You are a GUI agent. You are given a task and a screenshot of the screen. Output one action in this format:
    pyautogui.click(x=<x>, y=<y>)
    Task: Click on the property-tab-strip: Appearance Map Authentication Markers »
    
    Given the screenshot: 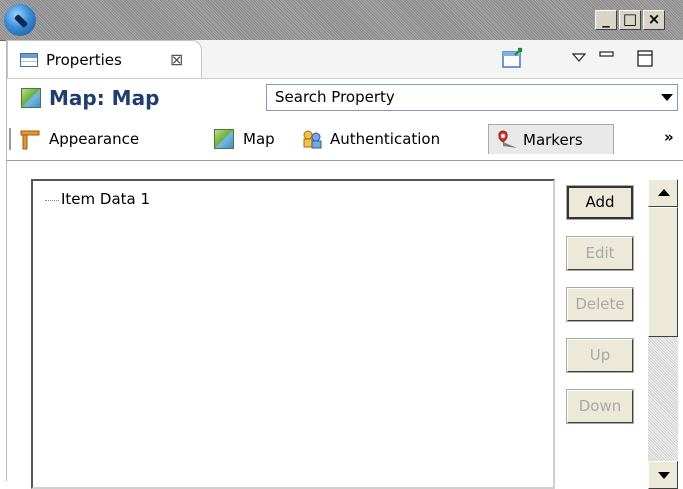 What is the action you would take?
    pyautogui.click(x=345, y=139)
    